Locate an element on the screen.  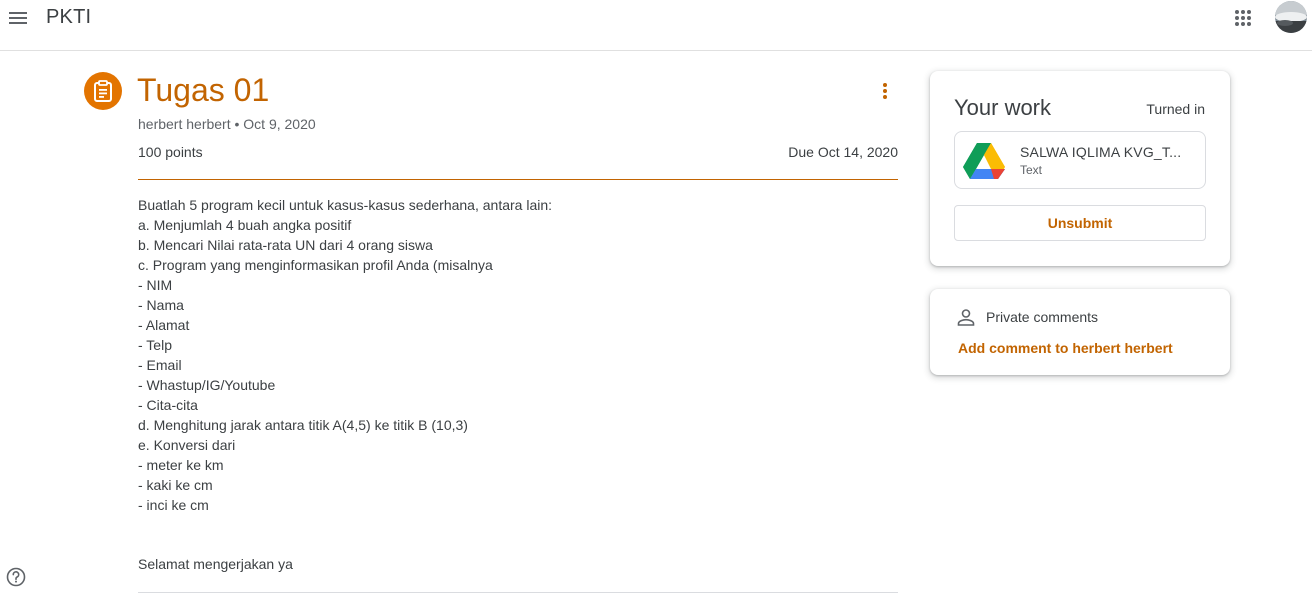
attachment-card: SALWA IQLIMA KVG_T... Text is located at coordinates (1080, 160).